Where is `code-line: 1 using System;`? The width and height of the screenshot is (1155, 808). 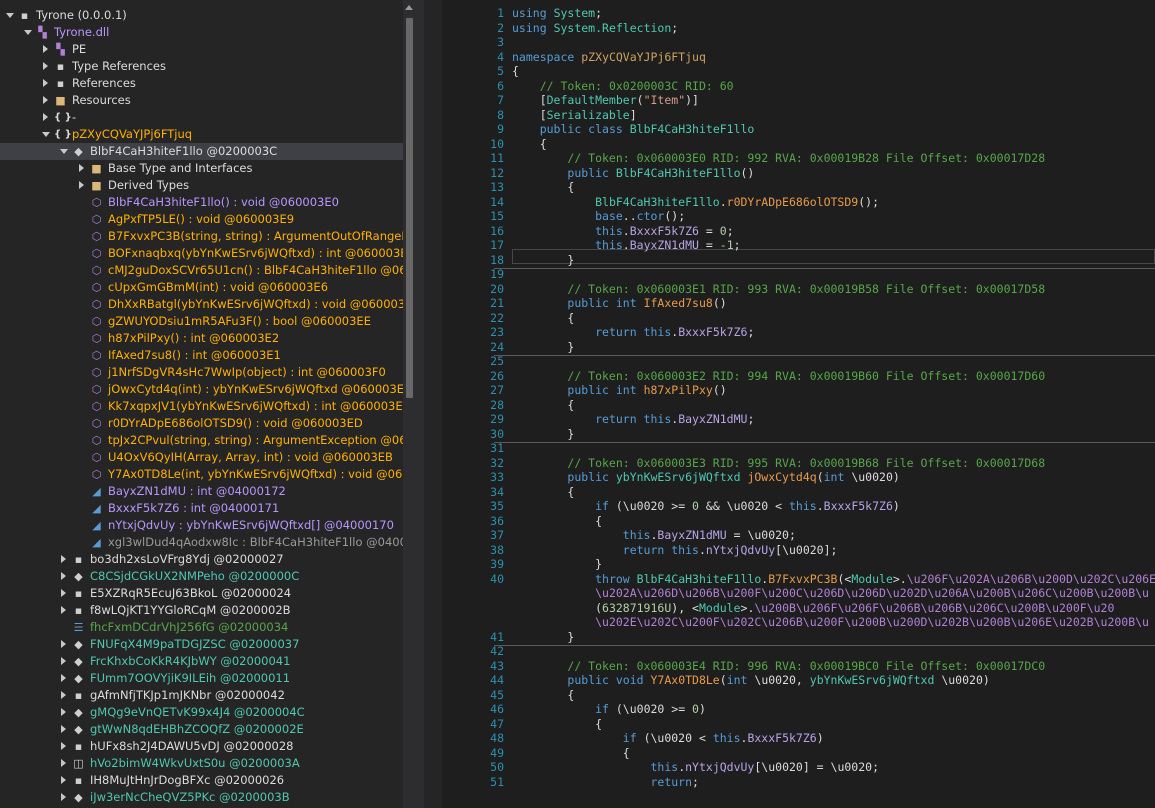
code-line: 1 using System; is located at coordinates (798, 13).